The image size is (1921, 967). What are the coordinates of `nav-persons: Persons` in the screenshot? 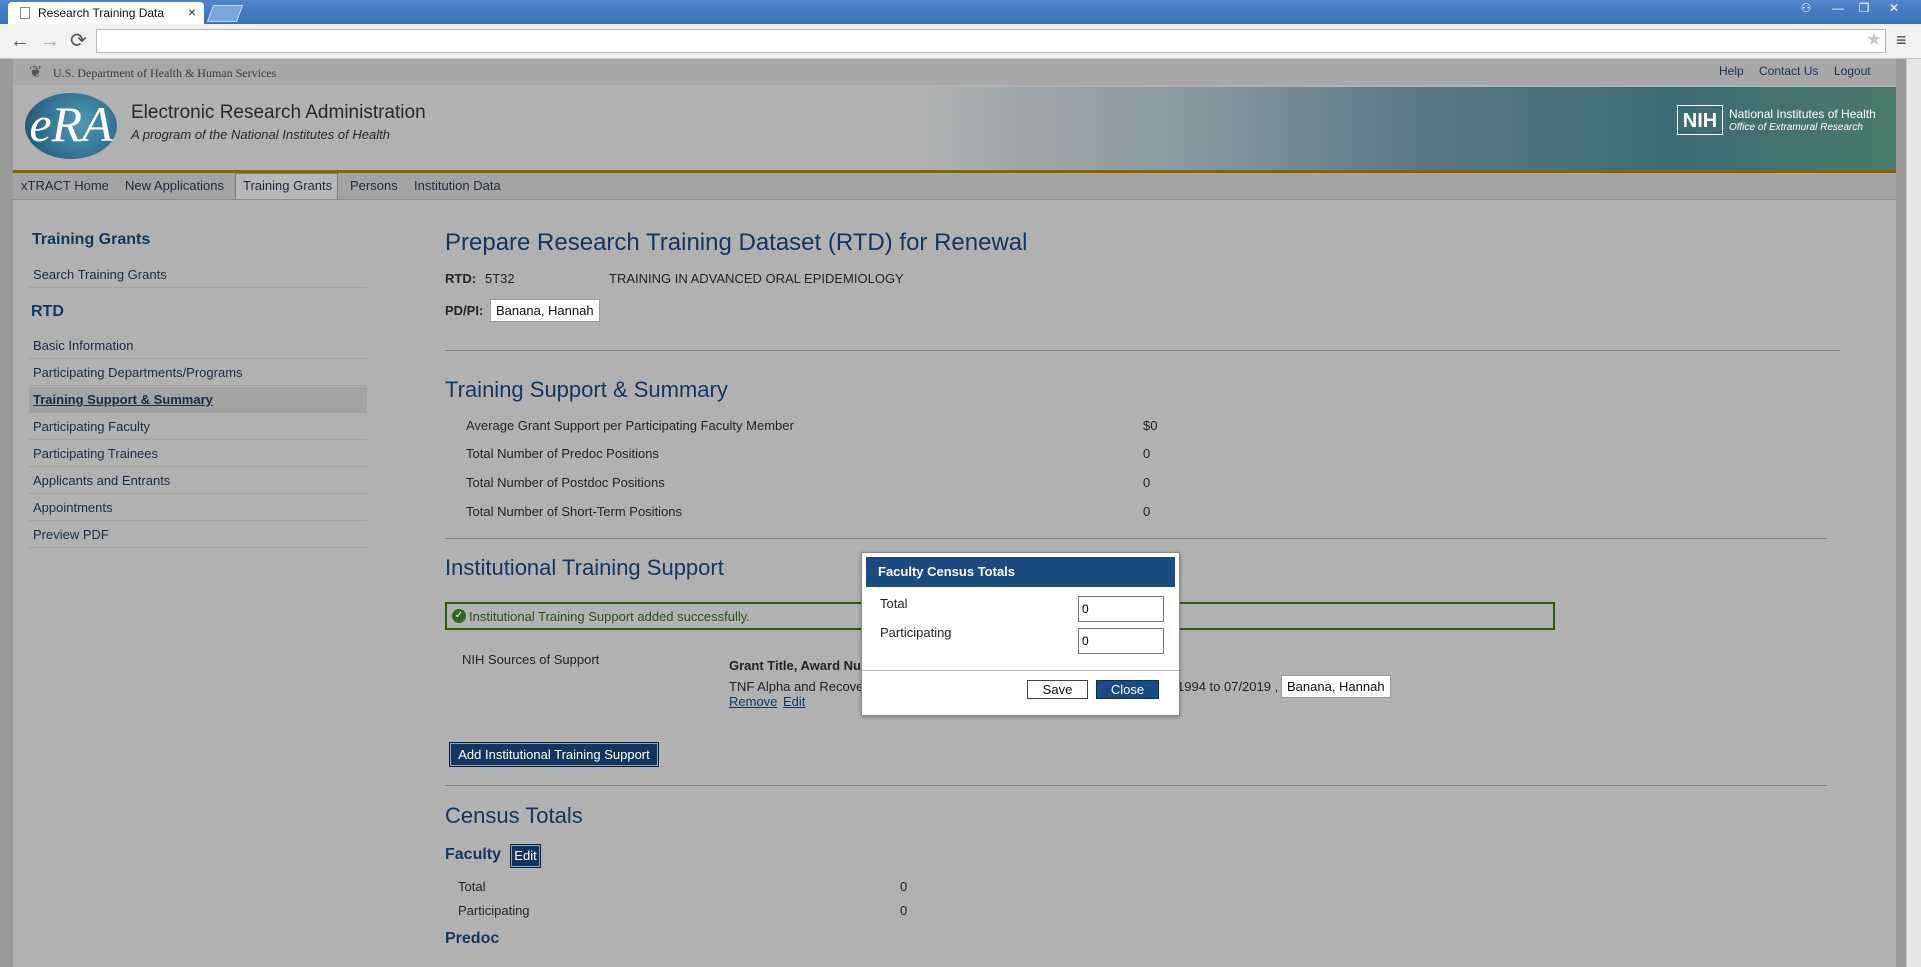 It's located at (374, 185).